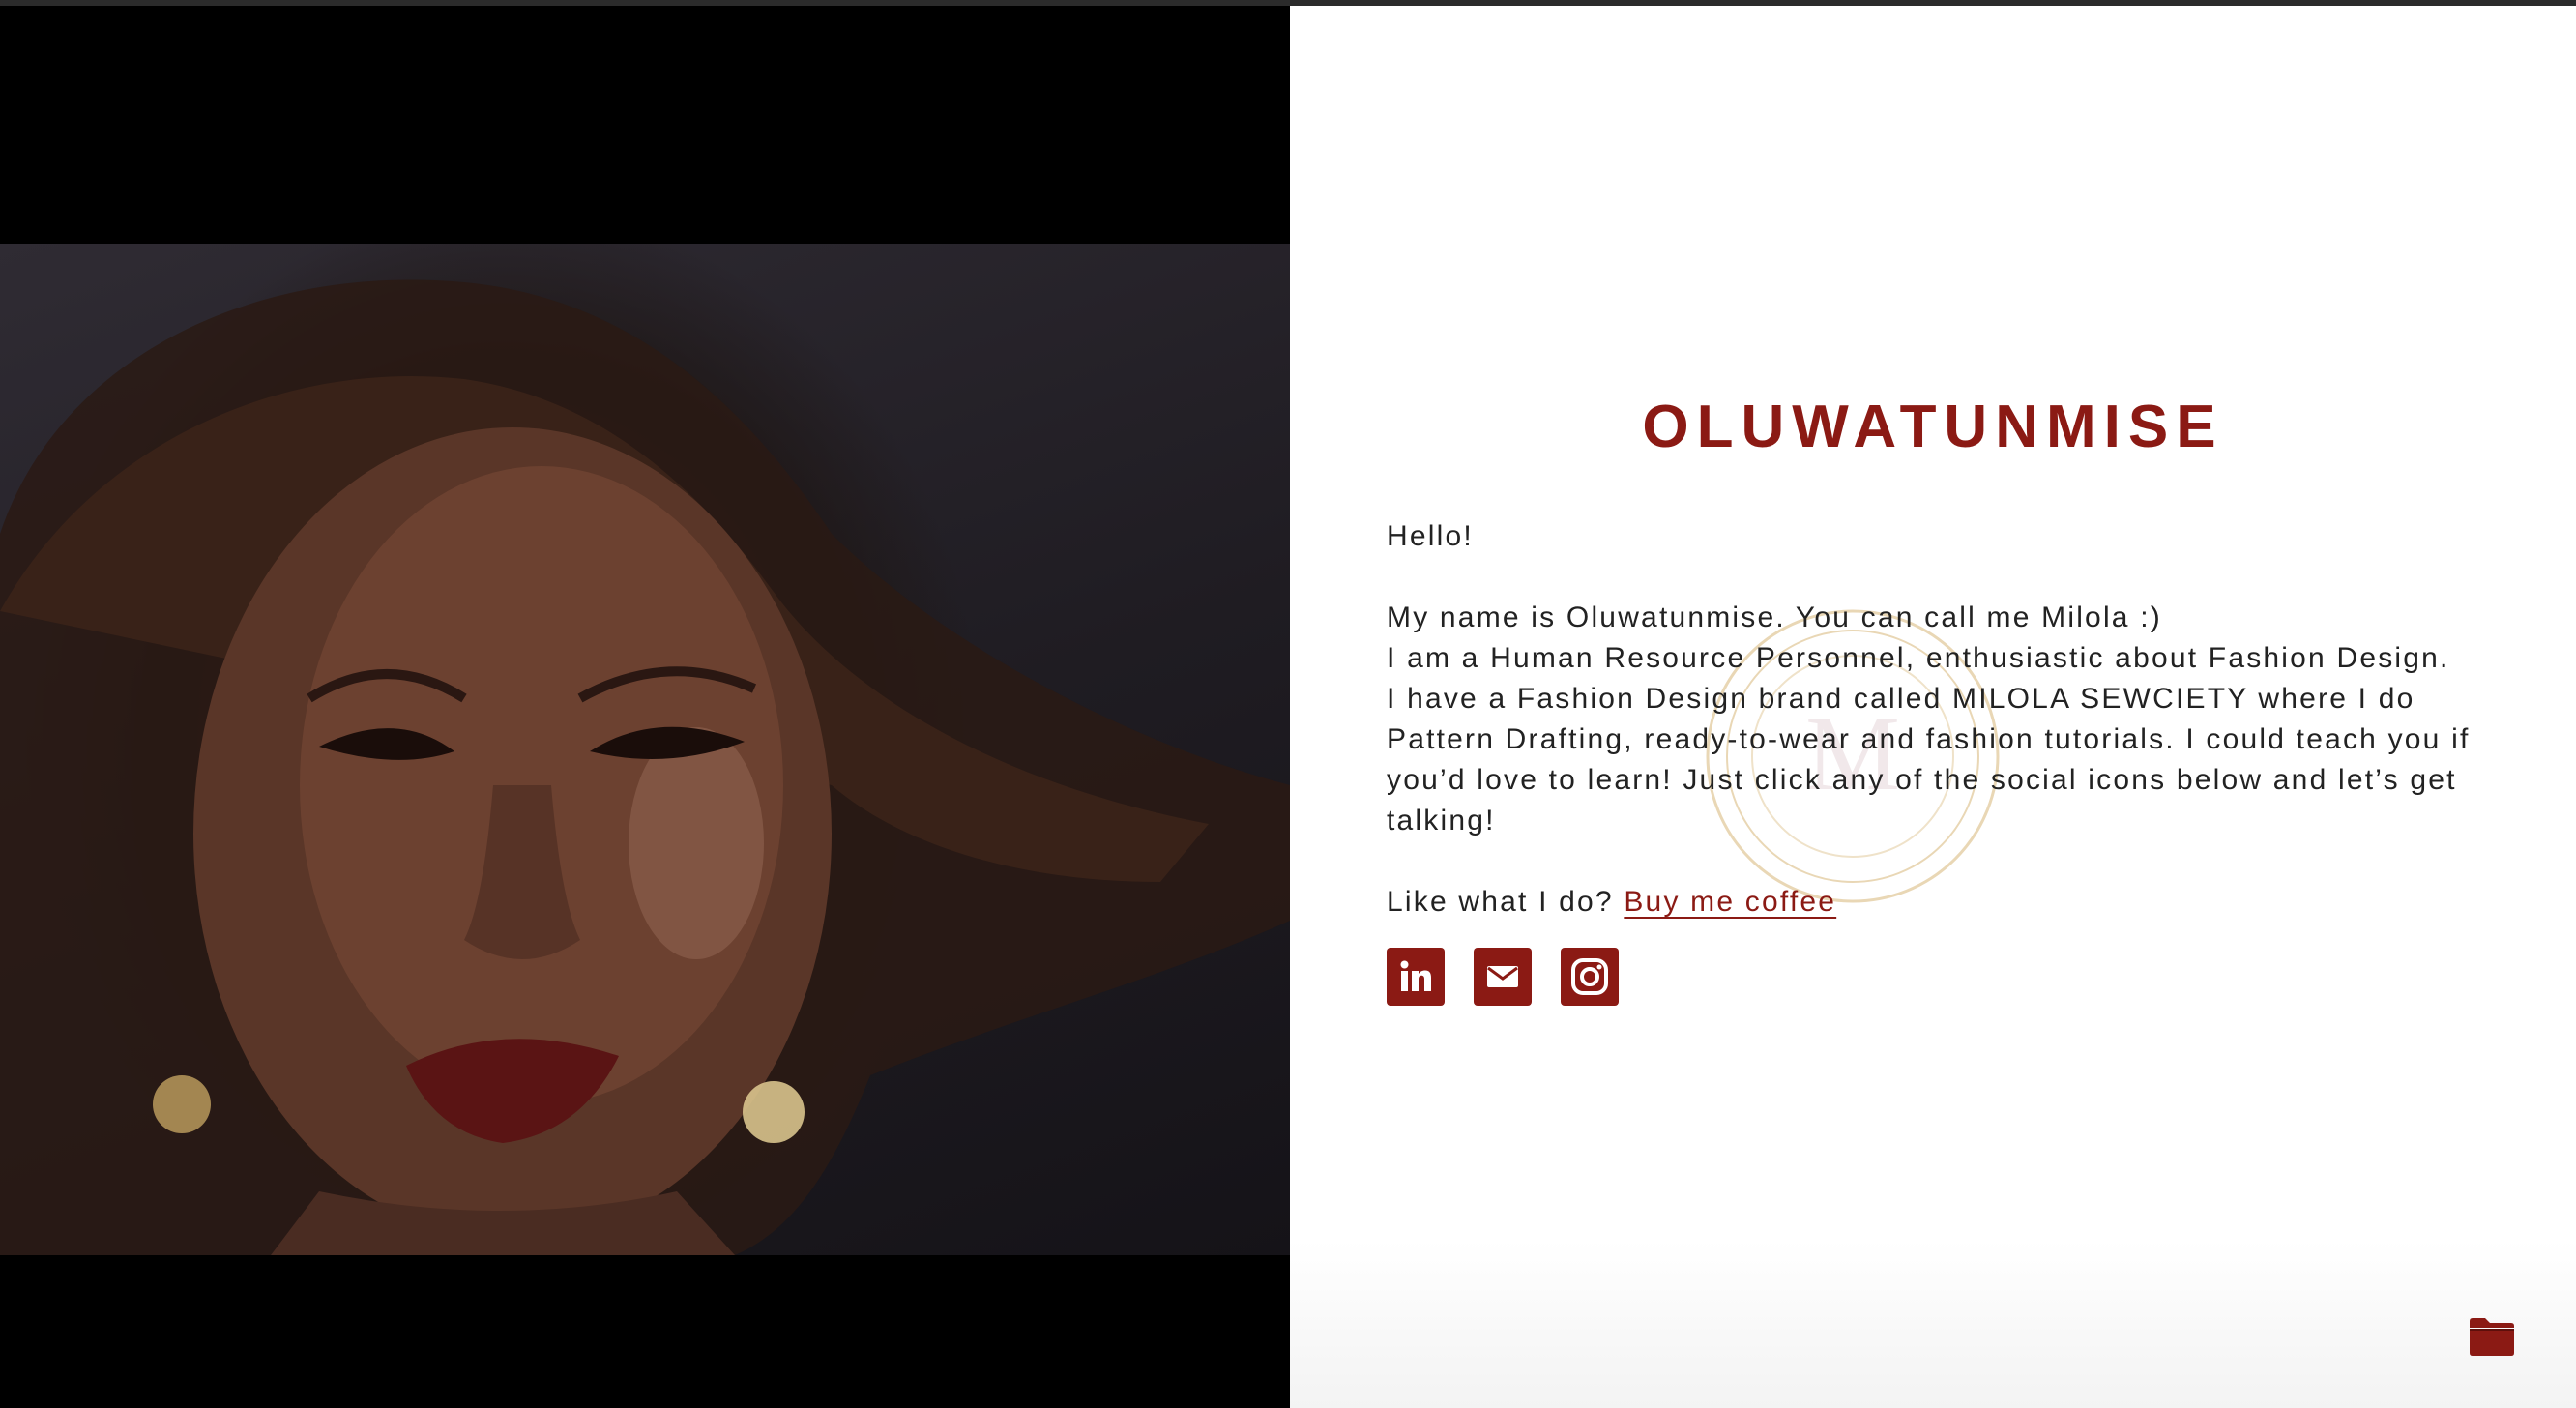 The image size is (2576, 1408). What do you see at coordinates (1500, 902) in the screenshot?
I see `support-prefix: Like what I do?` at bounding box center [1500, 902].